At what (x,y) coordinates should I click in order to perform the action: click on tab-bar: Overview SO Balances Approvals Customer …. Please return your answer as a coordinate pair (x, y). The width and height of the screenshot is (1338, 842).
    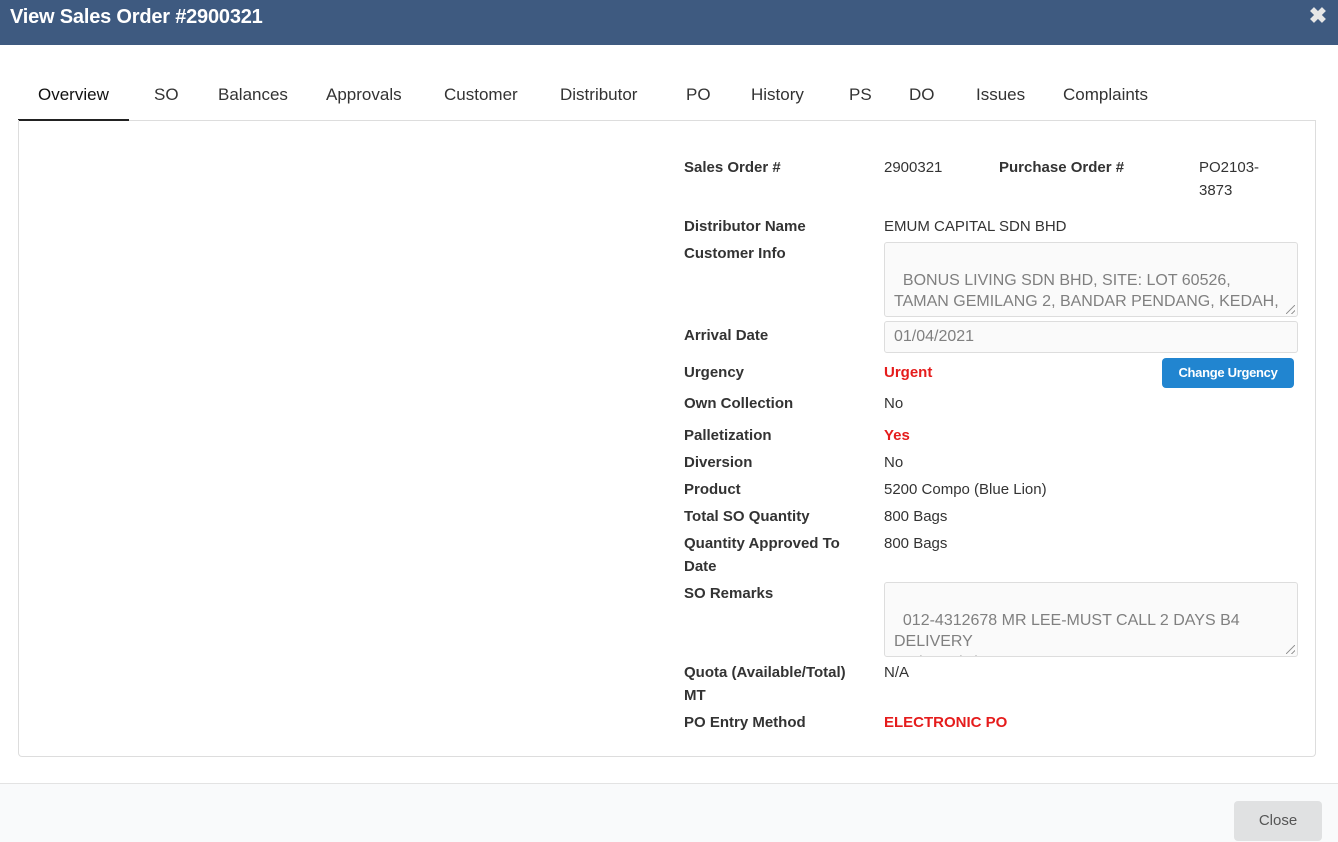
    Looking at the image, I should click on (667, 95).